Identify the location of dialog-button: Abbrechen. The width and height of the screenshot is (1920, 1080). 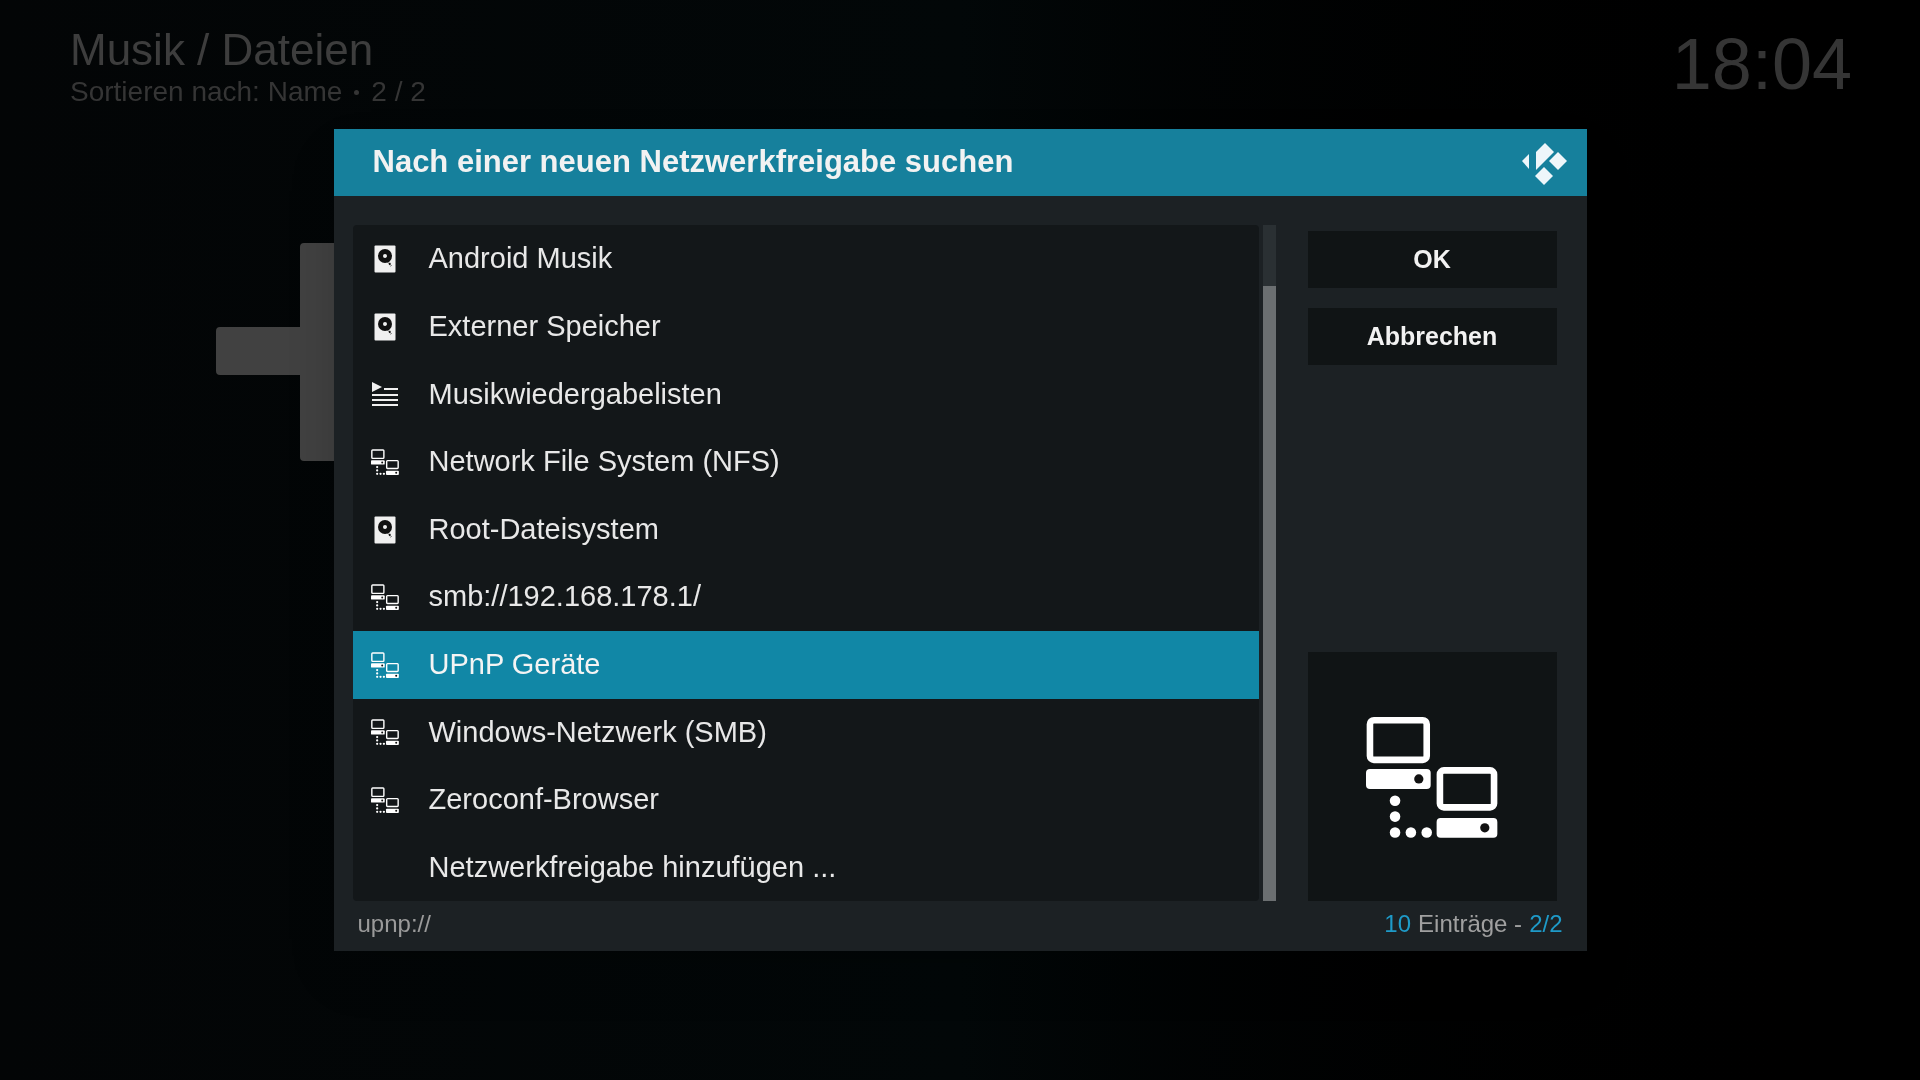
(1432, 337).